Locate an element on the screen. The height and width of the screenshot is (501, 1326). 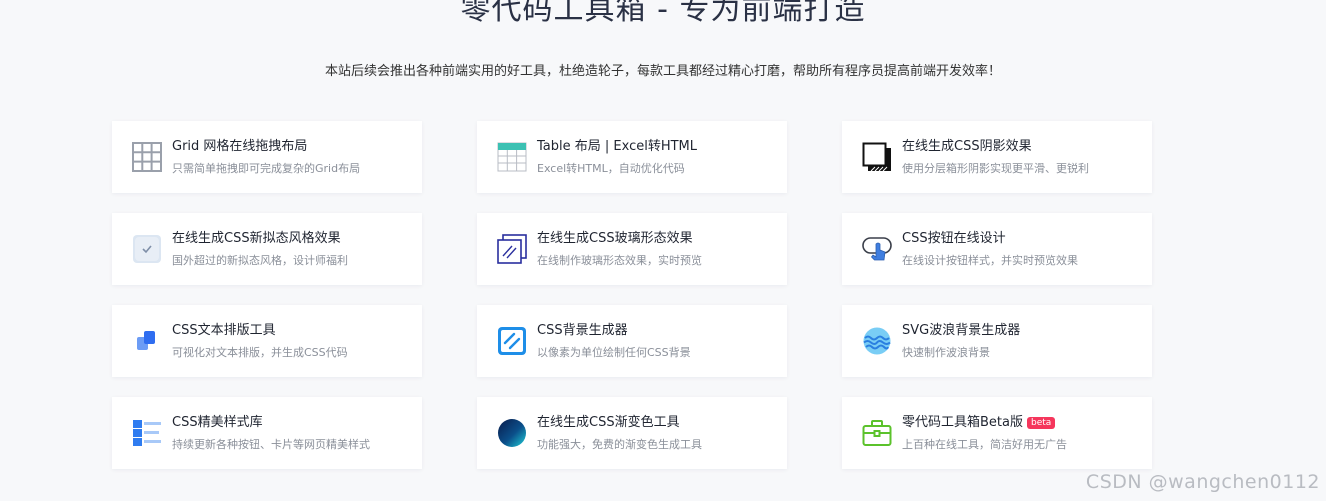
tool-name: Grid 网格在线拖拽布局 is located at coordinates (240, 146).